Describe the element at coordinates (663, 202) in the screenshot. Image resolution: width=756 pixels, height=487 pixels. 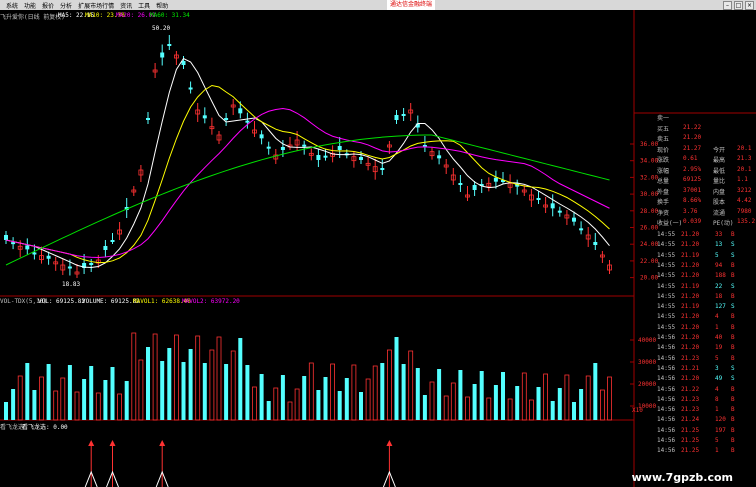
I see `quote-label: 换手` at that location.